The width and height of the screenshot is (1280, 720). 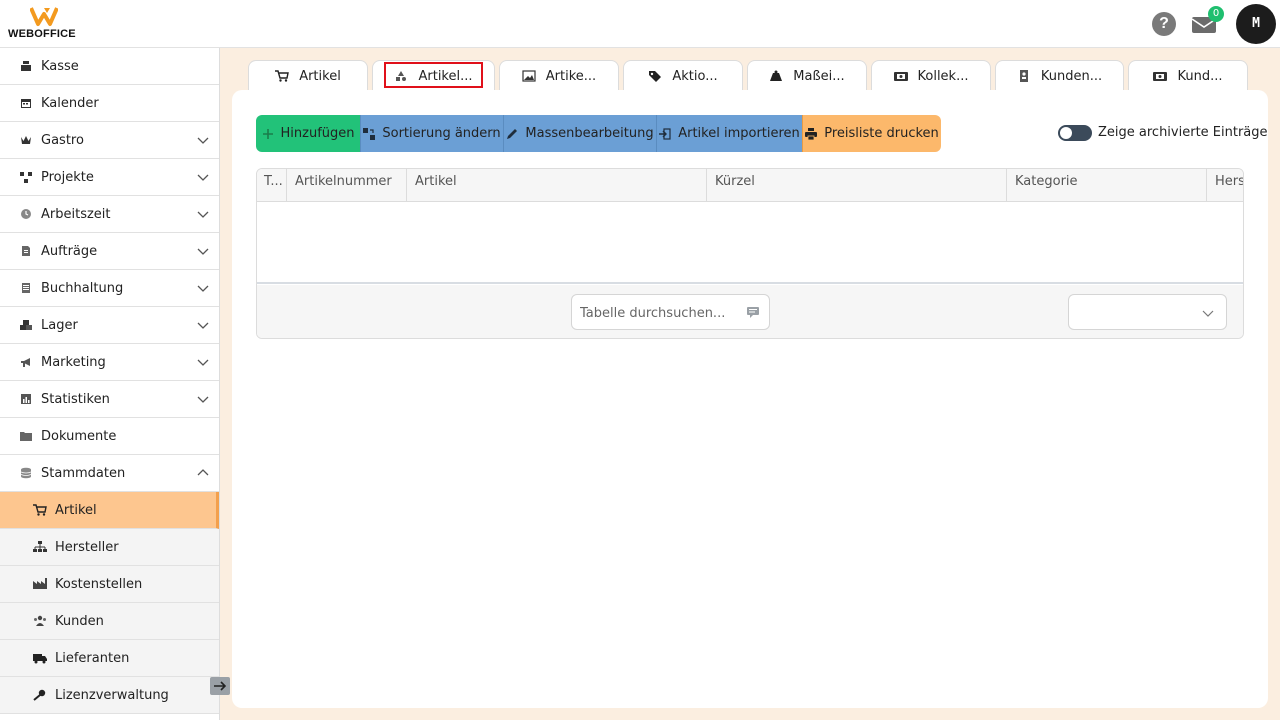 I want to click on sidebar-item-buchhaltung: Buchhaltung, so click(x=109, y=288).